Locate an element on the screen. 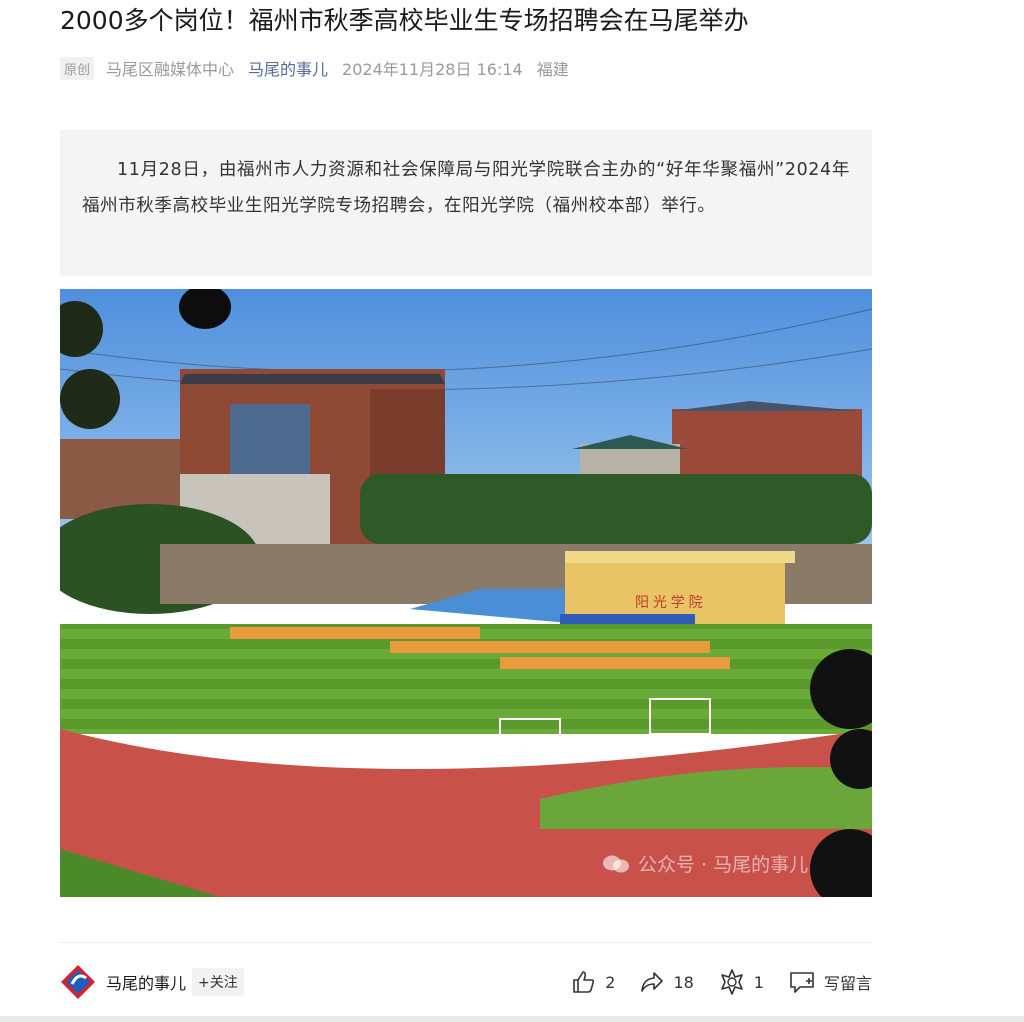 This screenshot has height=1022, width=1024. publish-location: 福建 is located at coordinates (552, 69).